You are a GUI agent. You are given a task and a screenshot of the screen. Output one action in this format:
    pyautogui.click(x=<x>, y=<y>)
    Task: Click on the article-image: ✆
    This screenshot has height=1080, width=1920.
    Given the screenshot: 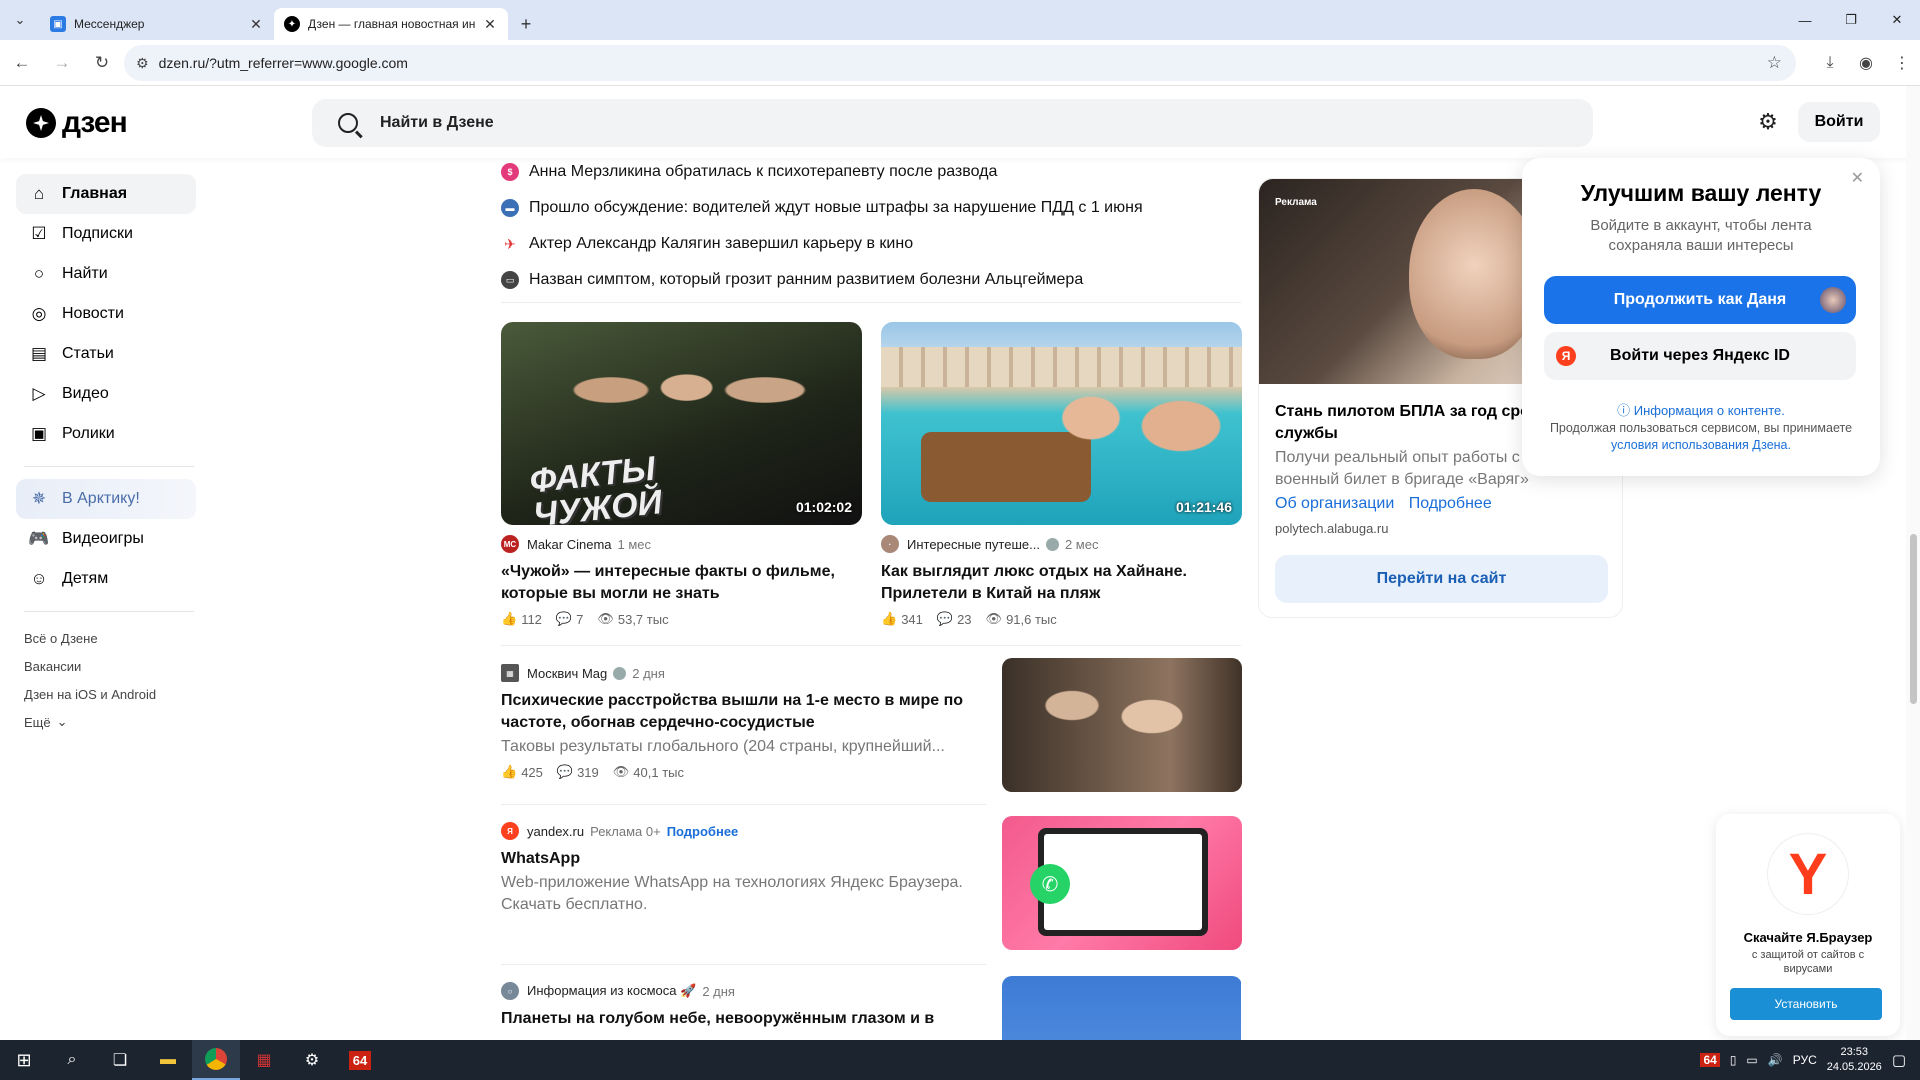 What is the action you would take?
    pyautogui.click(x=1122, y=883)
    